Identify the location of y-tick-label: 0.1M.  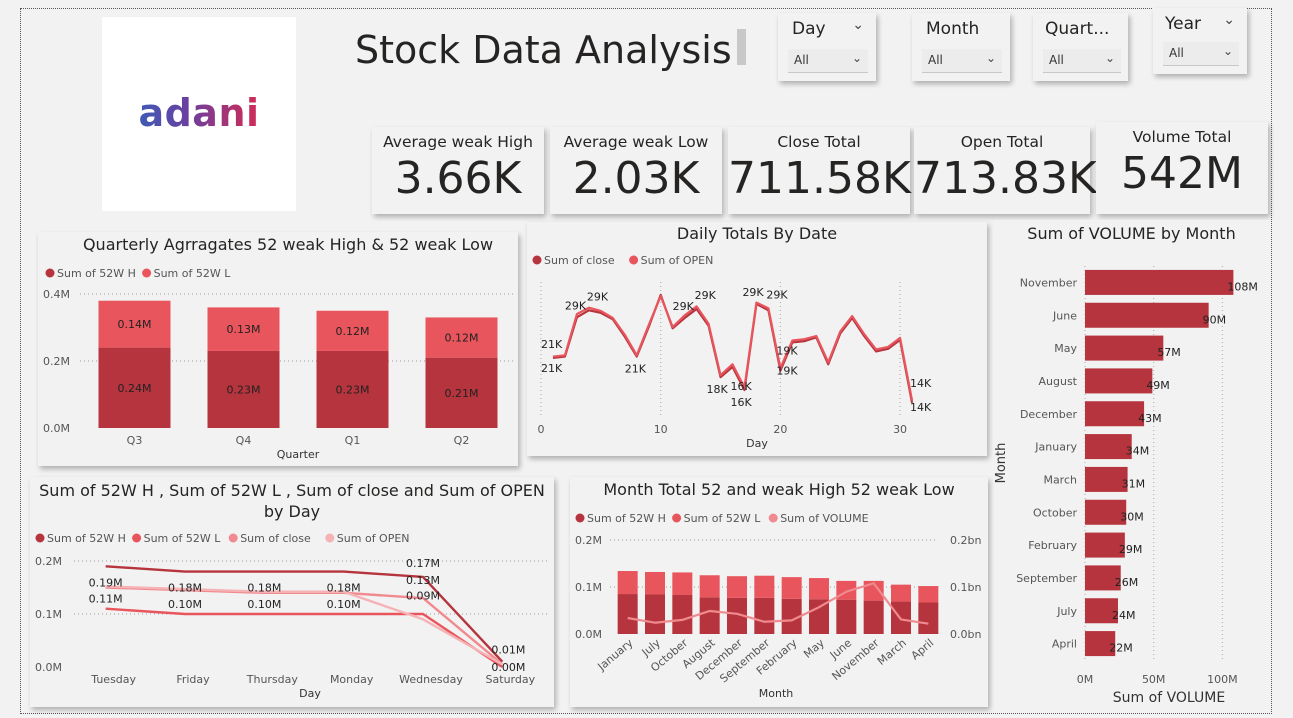
(48, 614).